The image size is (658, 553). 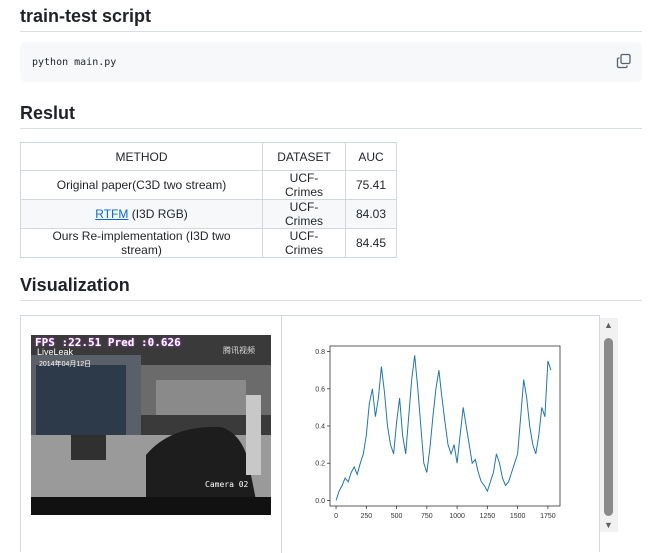 I want to click on y-tick-label: 0.8, so click(x=320, y=352).